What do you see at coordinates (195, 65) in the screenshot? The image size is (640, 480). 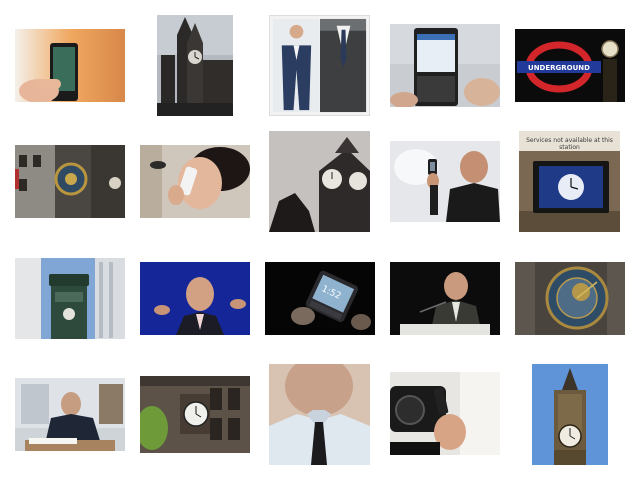 I see `image-gothic-clock-tower` at bounding box center [195, 65].